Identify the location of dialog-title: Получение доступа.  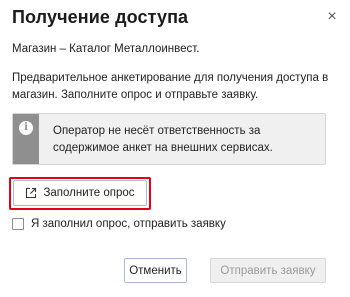
(100, 17).